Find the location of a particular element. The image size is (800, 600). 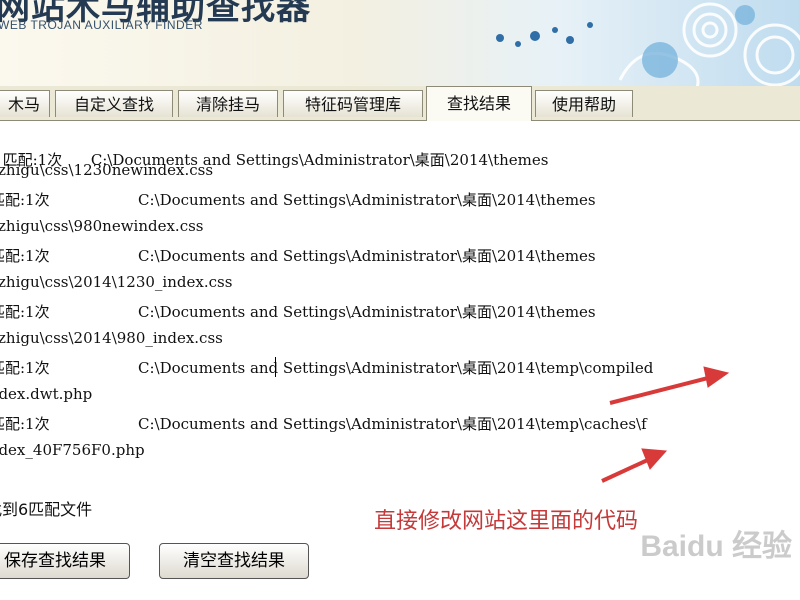

result-continuation: index_40F756F0.php is located at coordinates (72, 450).